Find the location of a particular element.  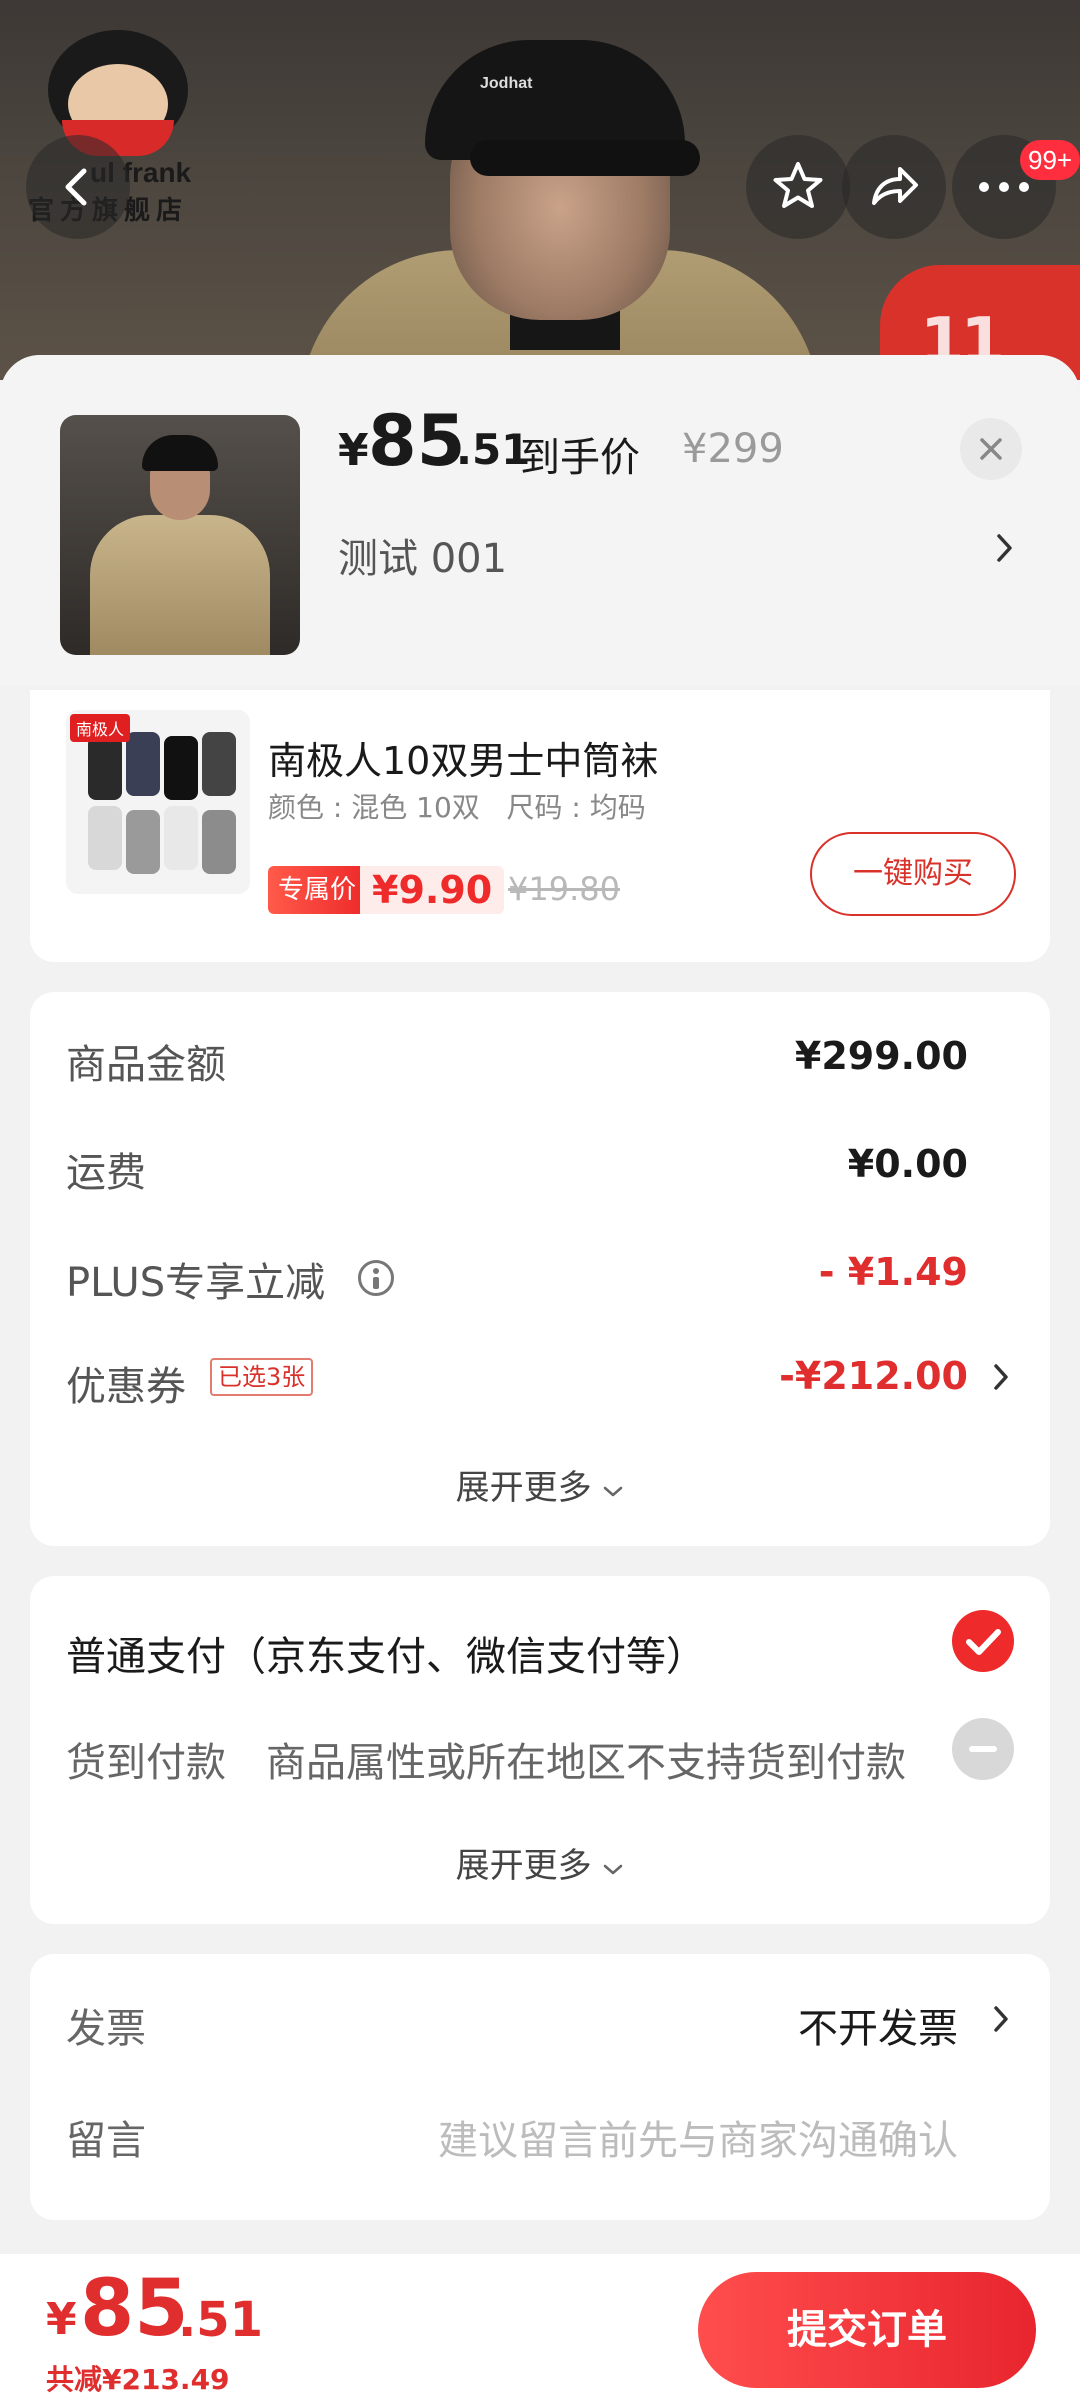

chevron-left-icon is located at coordinates (76, 187).